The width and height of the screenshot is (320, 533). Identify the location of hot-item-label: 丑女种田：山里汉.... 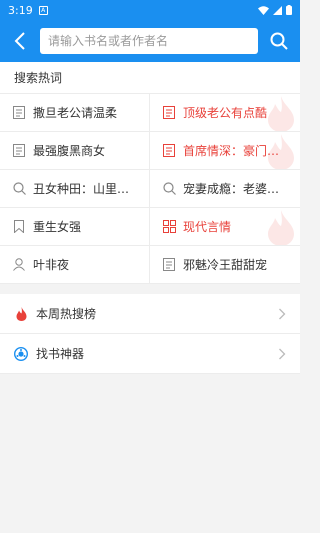
(85, 189).